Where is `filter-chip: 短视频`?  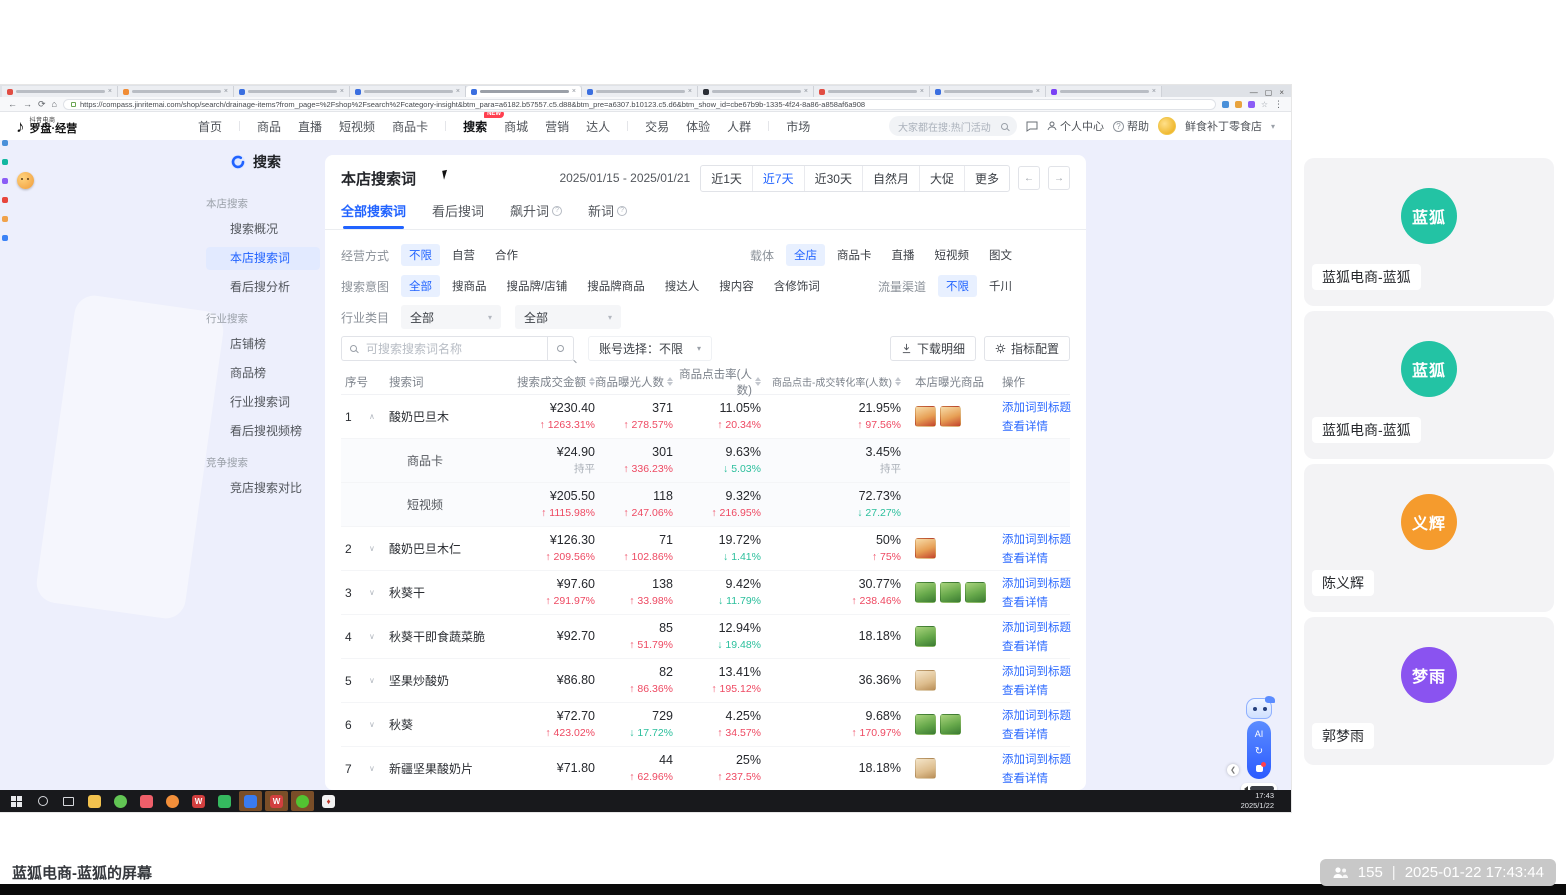
filter-chip: 短视频 is located at coordinates (952, 255).